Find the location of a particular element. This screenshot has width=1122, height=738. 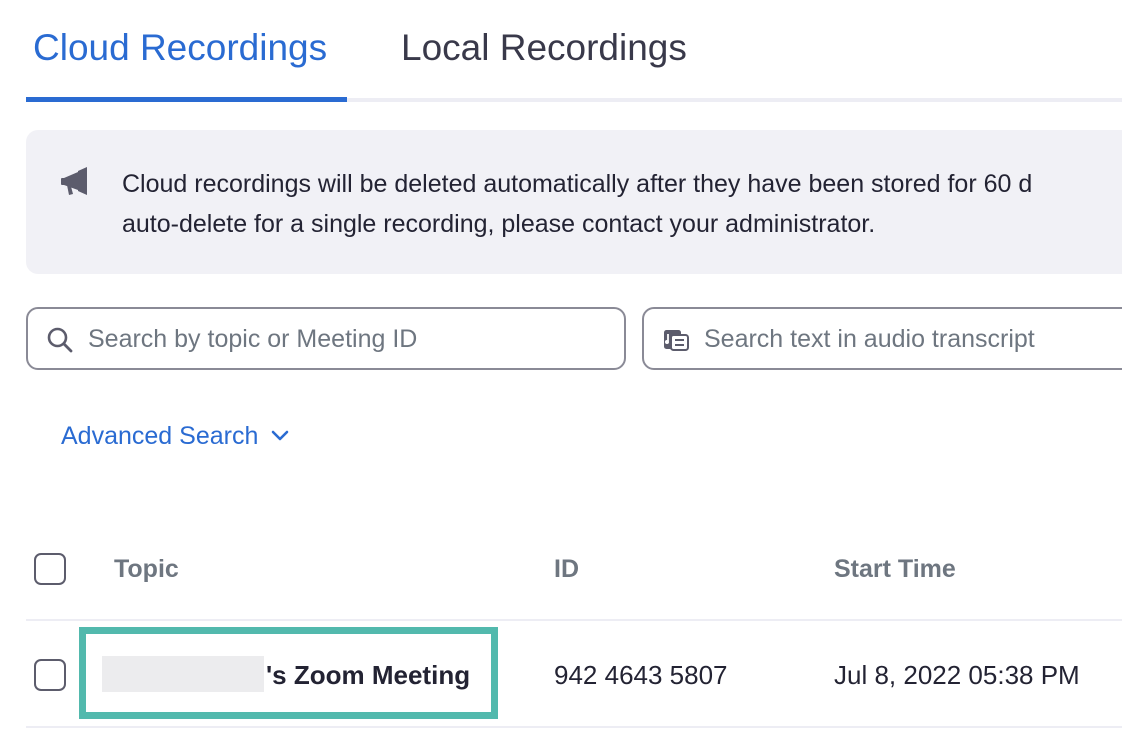

start-time-cell: Jul 8, 2022 05:38 PM is located at coordinates (957, 675).